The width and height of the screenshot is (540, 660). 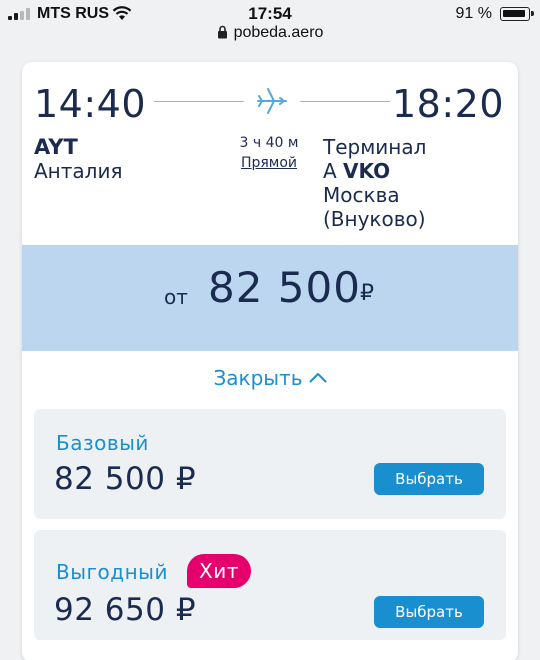 What do you see at coordinates (269, 143) in the screenshot?
I see `flight-duration: 3 ч 40 м` at bounding box center [269, 143].